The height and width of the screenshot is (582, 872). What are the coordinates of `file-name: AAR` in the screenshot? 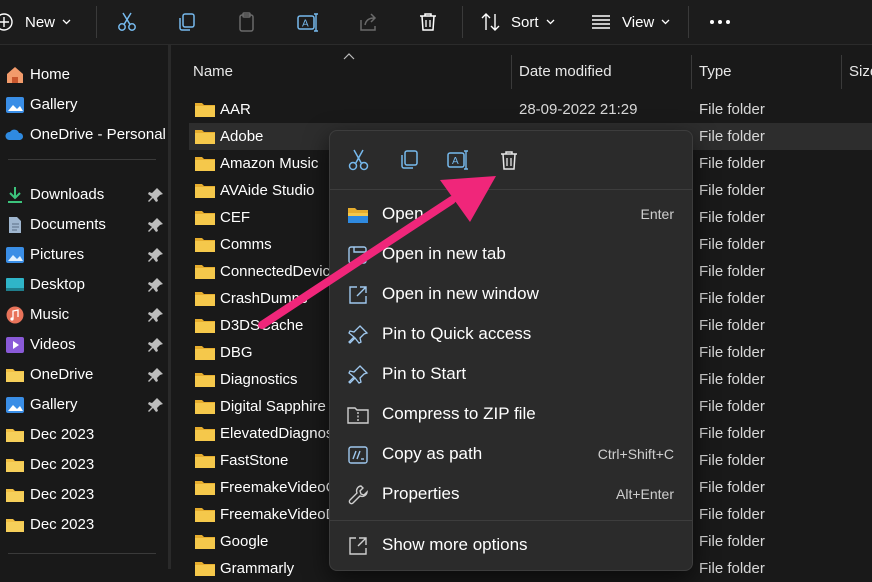 It's located at (235, 109).